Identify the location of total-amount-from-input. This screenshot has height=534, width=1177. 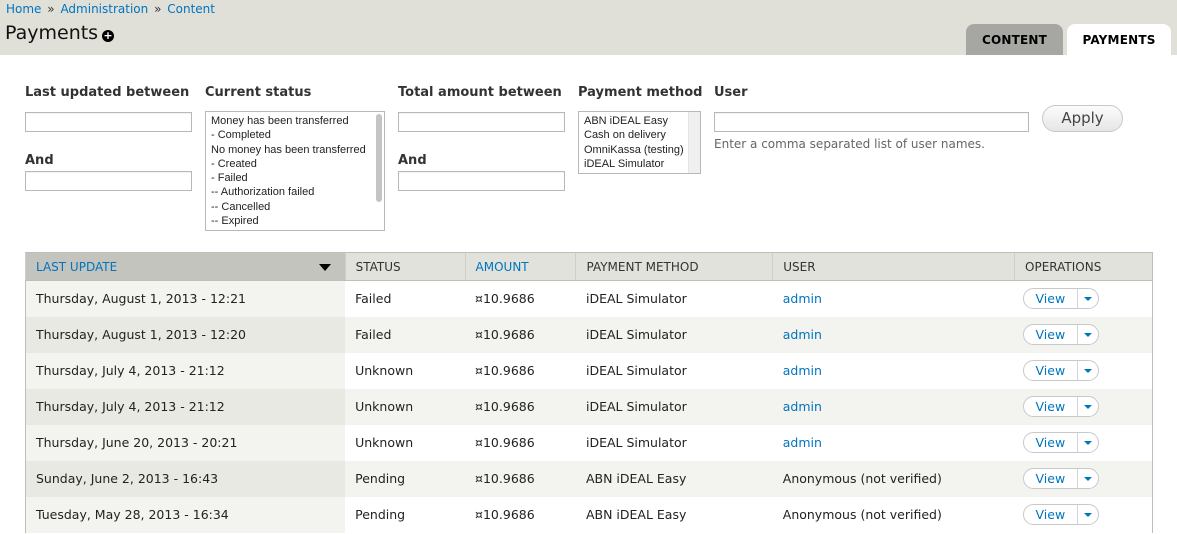
(481, 122).